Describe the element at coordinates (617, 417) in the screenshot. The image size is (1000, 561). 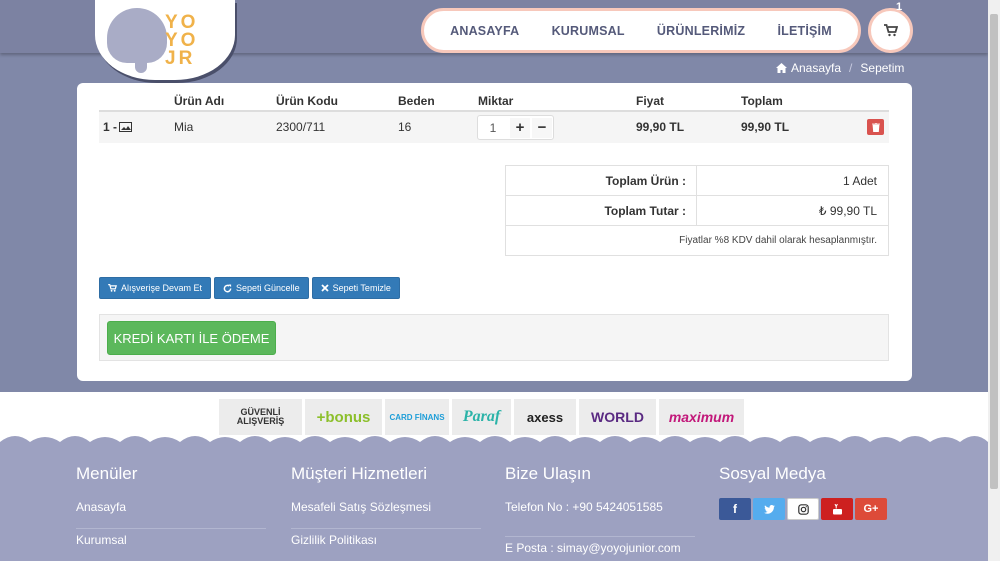
I see `world-logo: WORLD` at that location.